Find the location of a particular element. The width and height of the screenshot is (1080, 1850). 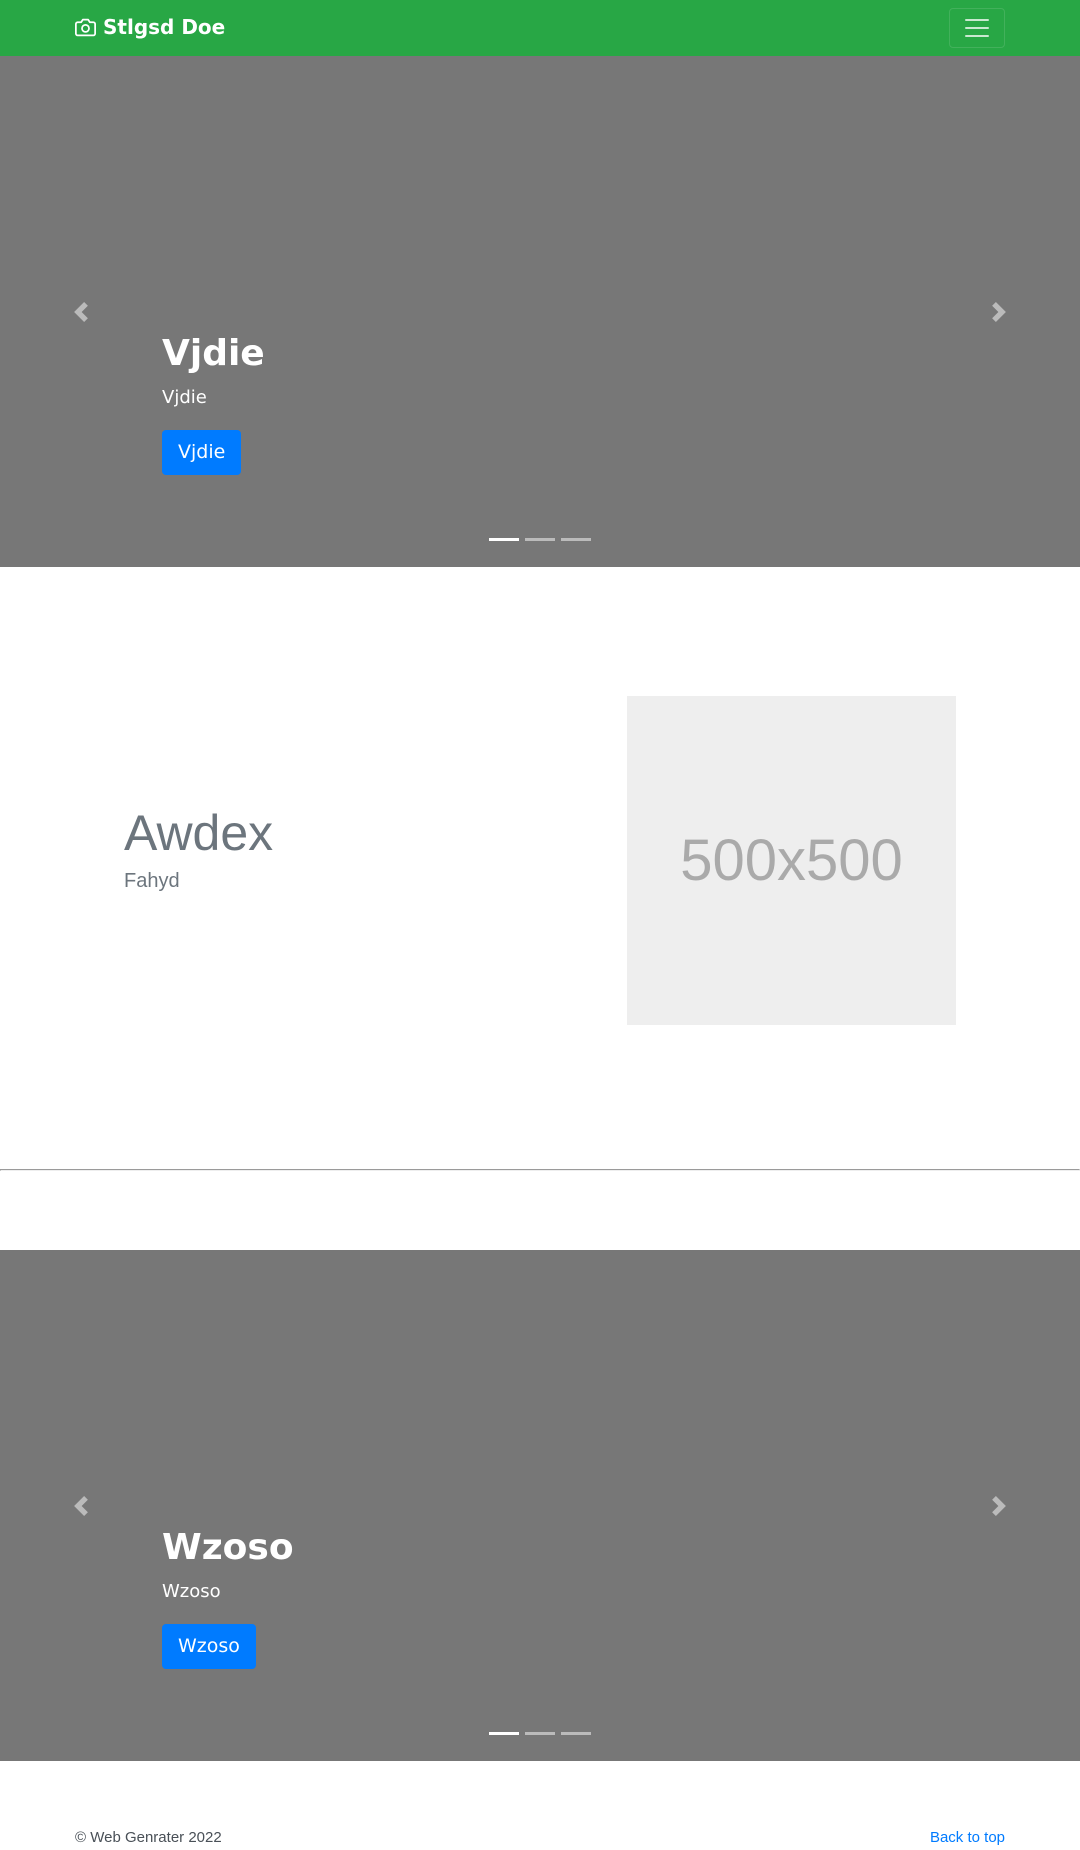

featurette-divider is located at coordinates (540, 1170).